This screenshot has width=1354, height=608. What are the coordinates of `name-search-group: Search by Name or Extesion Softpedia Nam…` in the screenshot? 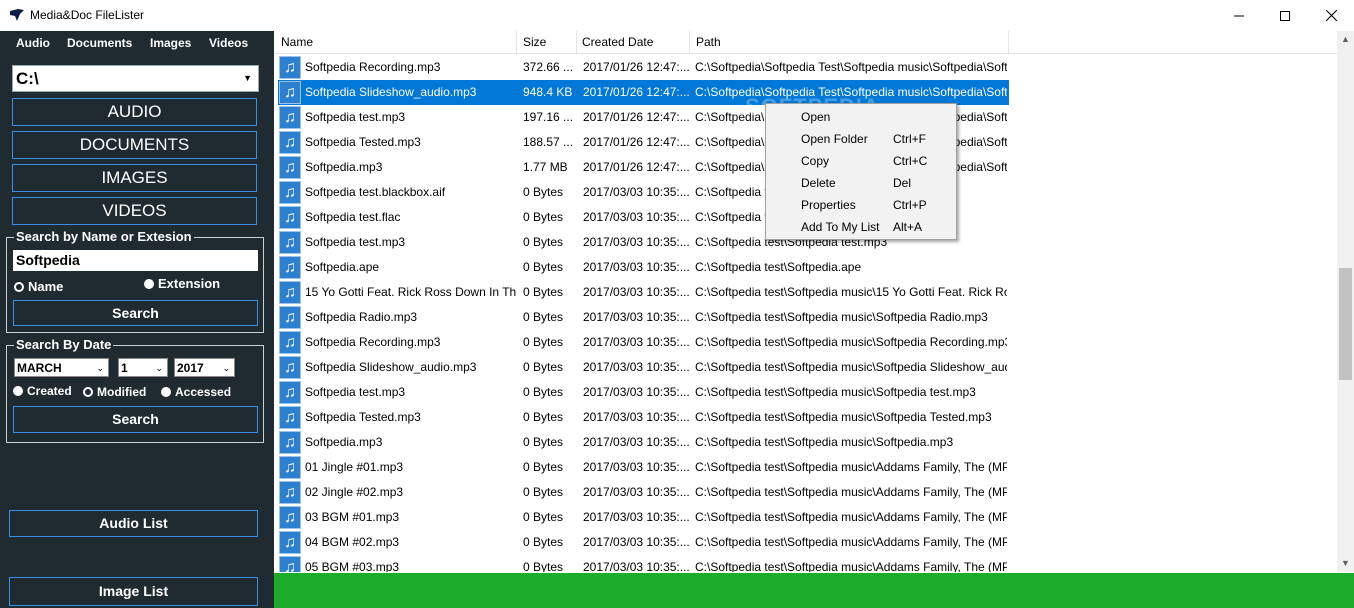 It's located at (135, 281).